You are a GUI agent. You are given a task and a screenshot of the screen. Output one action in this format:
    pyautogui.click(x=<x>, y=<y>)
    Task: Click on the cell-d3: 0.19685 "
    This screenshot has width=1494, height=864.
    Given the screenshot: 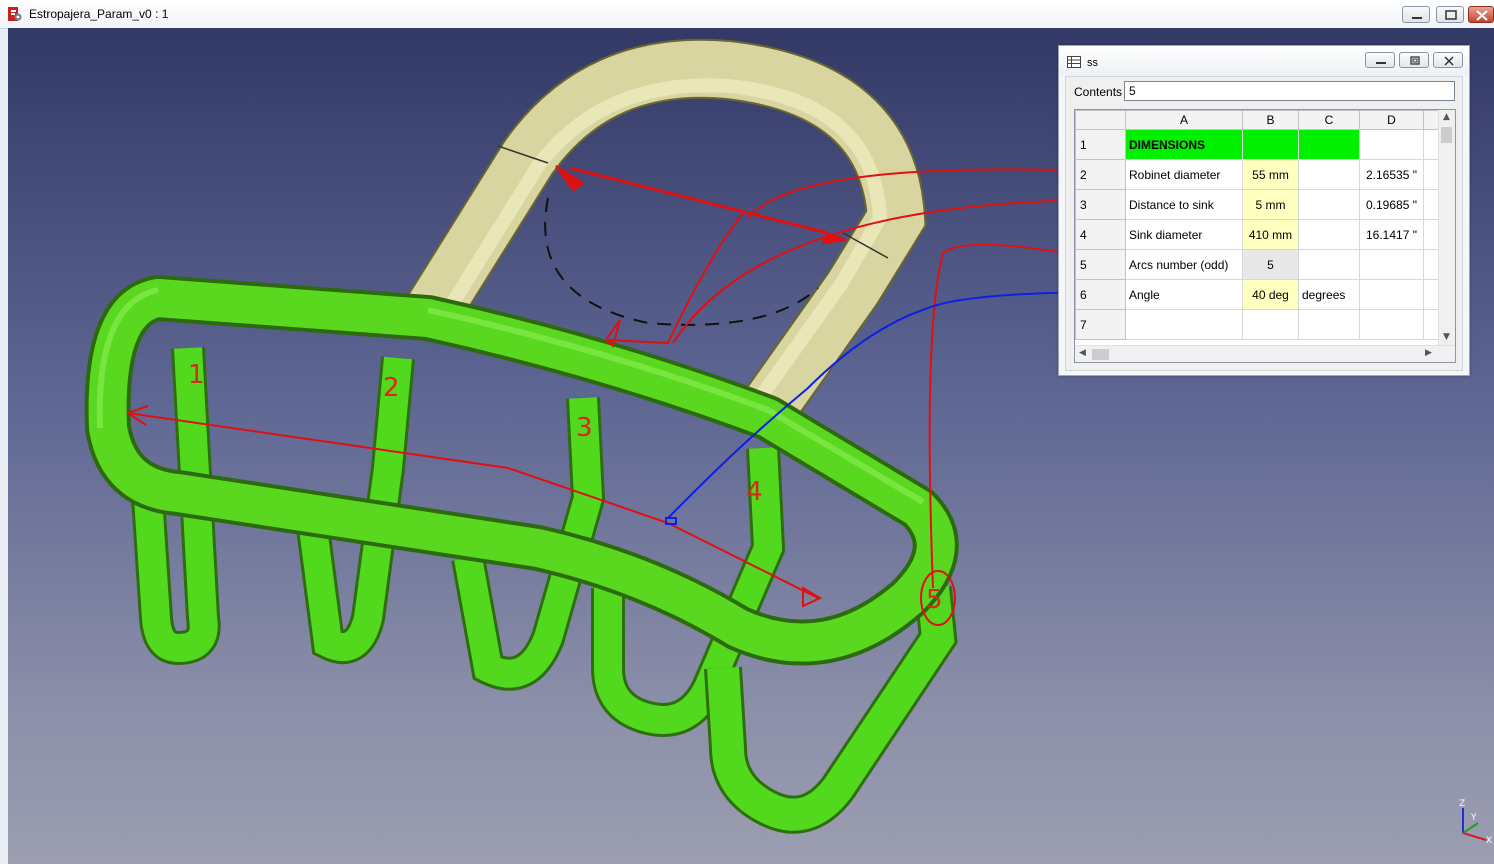 What is the action you would take?
    pyautogui.click(x=1391, y=204)
    